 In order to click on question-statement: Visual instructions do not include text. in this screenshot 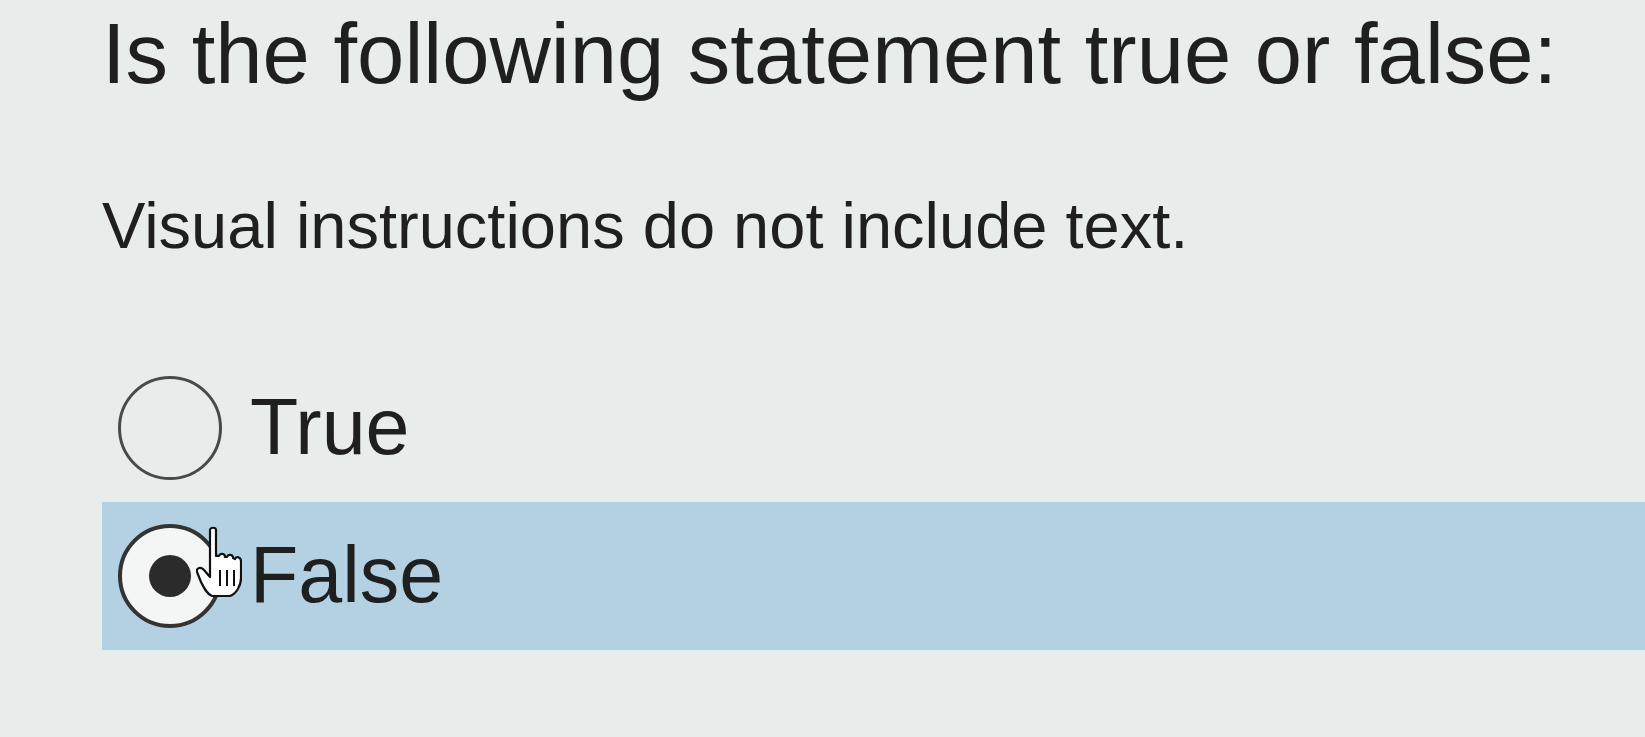, I will do `click(645, 226)`.